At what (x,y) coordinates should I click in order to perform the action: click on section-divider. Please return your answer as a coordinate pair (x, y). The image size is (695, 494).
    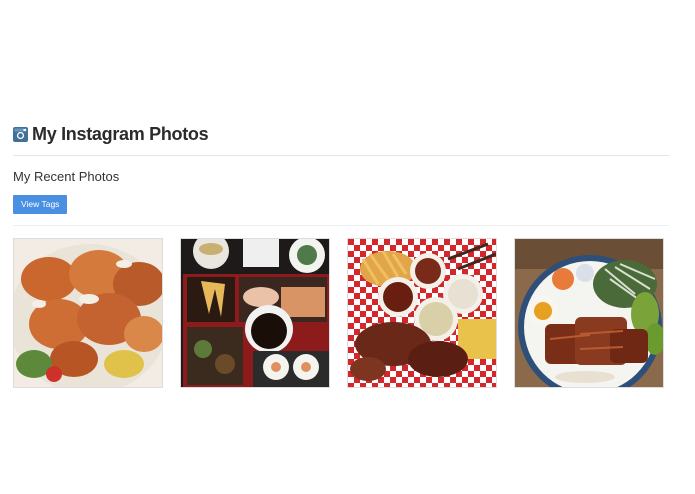
    Looking at the image, I should click on (341, 225).